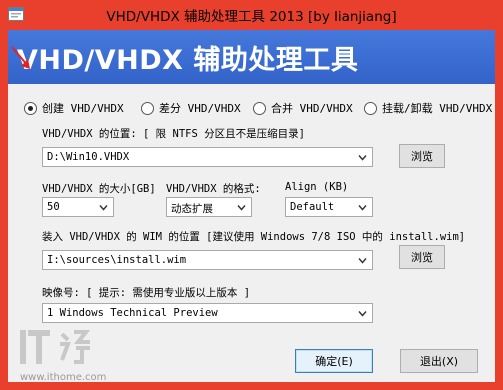  I want to click on radio-diff: 差分 VHD/VHDX, so click(191, 108).